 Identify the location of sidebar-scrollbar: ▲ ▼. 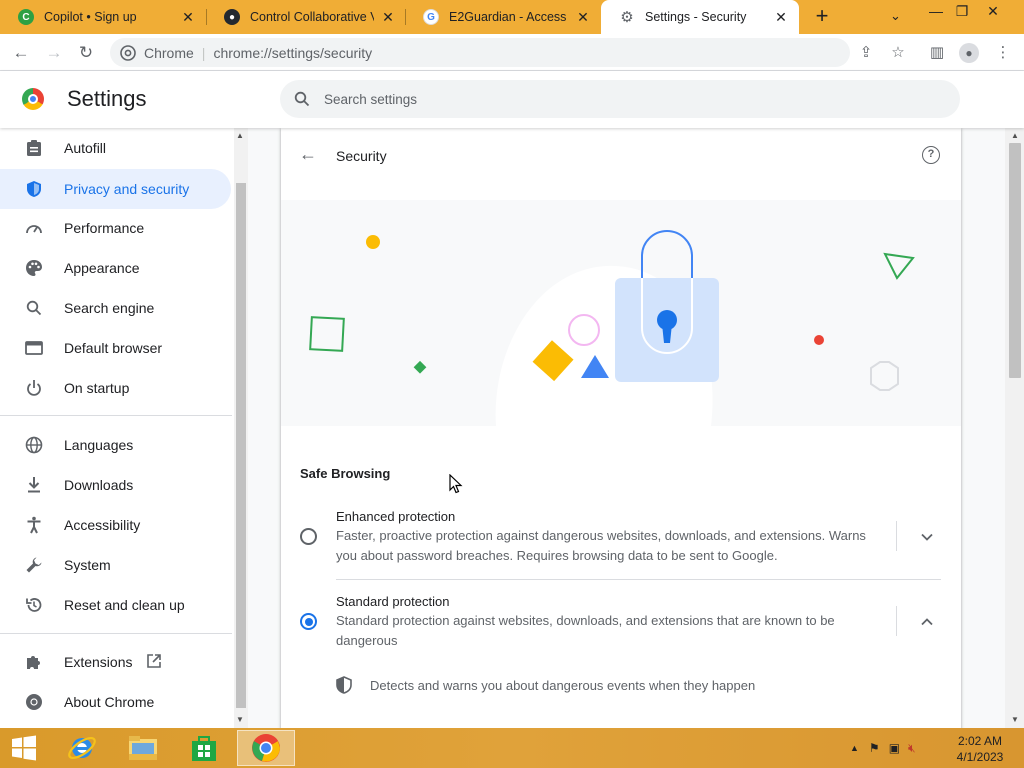
(241, 428).